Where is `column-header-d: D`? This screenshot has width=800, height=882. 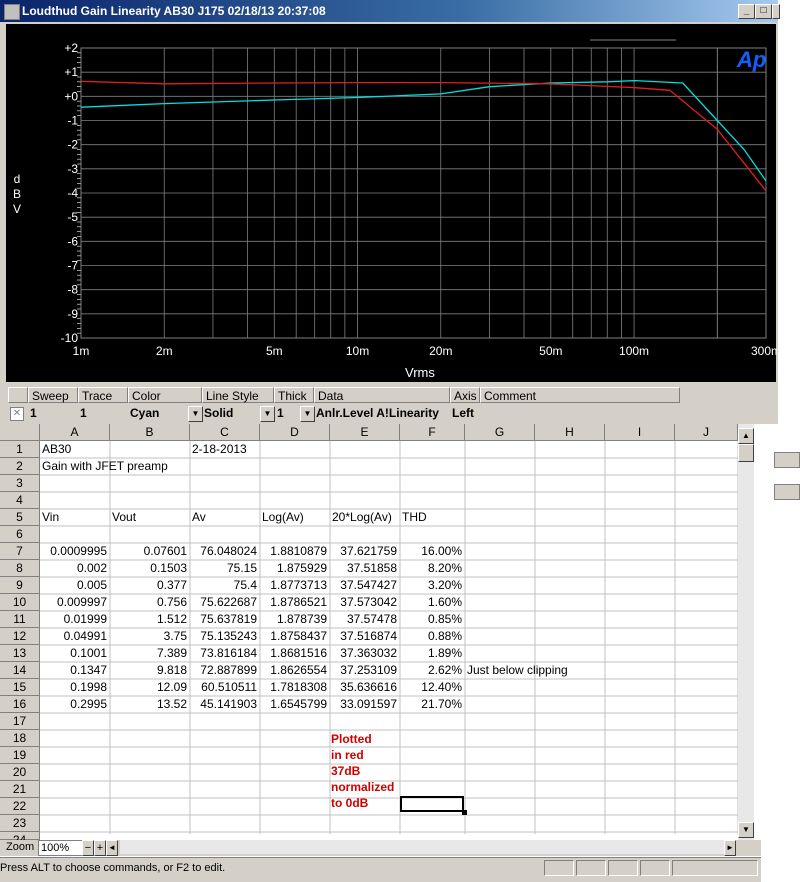 column-header-d: D is located at coordinates (295, 432).